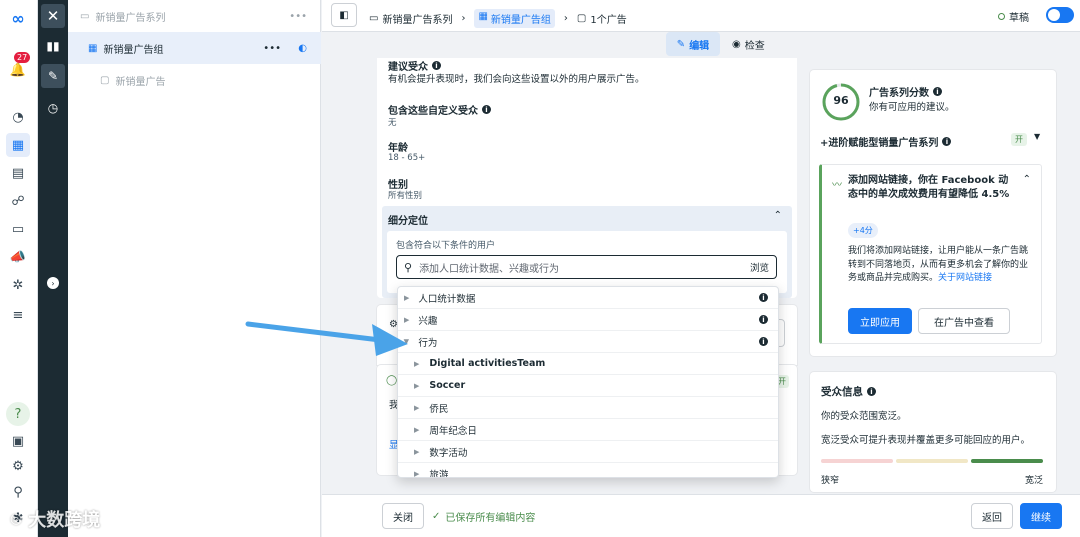 The height and width of the screenshot is (537, 1080). I want to click on check-circle-icon: ◯, so click(392, 380).